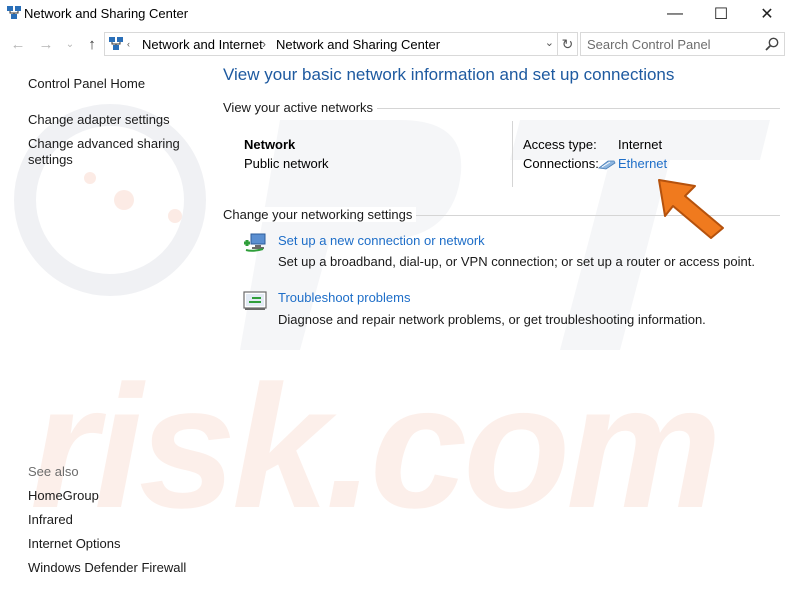 Image resolution: width=790 pixels, height=595 pixels. I want to click on change-adapter-settings-link: Change adapter settings, so click(99, 120).